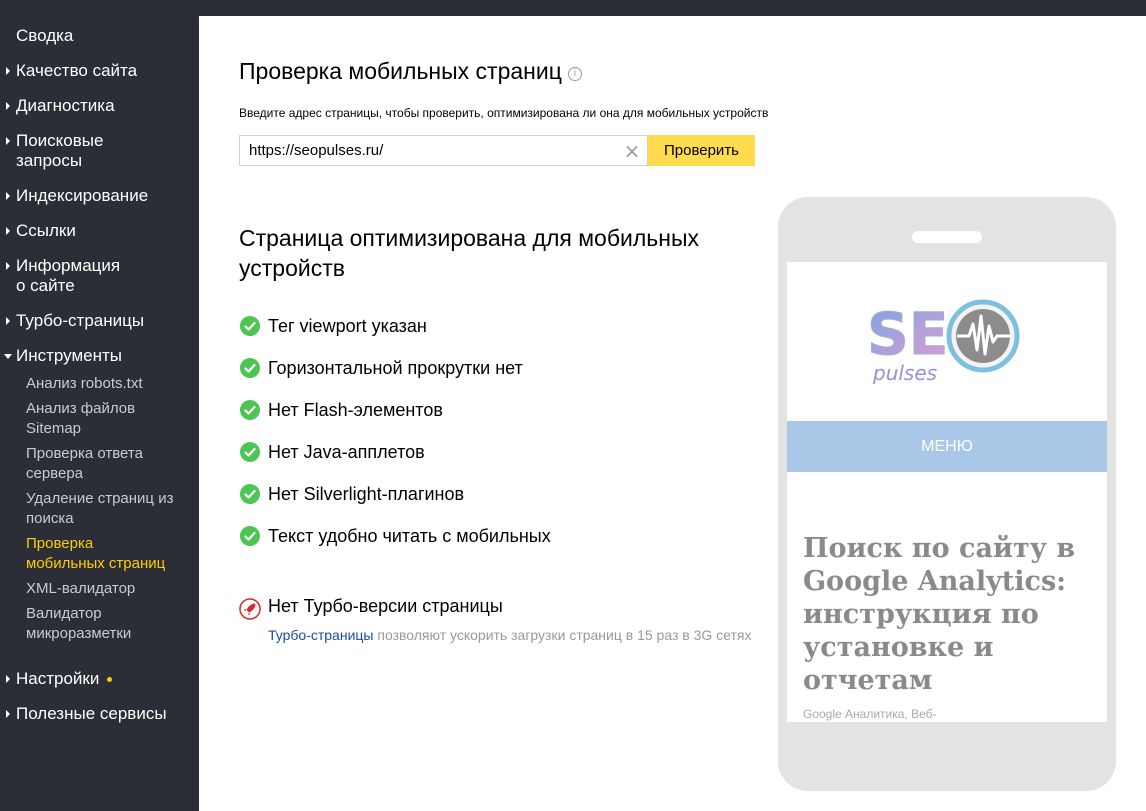 The image size is (1146, 811). Describe the element at coordinates (395, 368) in the screenshot. I see `check-item-label: Горизонтальной прокрутки нет` at that location.